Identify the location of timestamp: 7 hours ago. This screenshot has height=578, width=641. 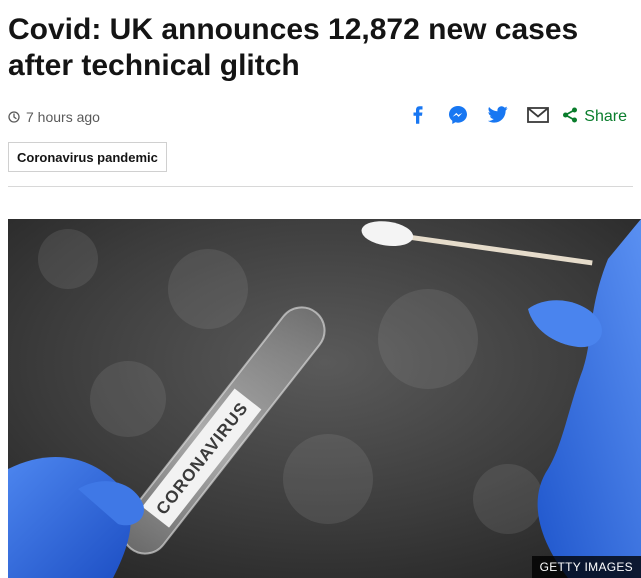
(54, 117).